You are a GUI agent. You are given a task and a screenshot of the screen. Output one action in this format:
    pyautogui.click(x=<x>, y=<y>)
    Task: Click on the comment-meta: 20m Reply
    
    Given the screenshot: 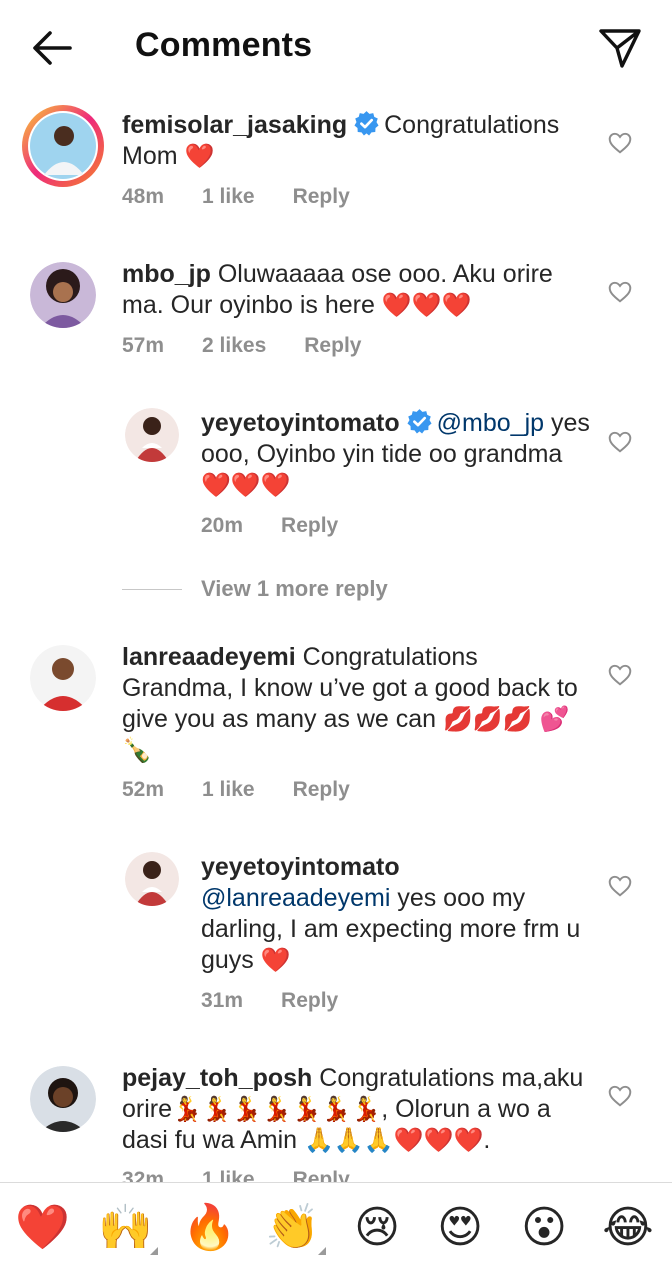 What is the action you would take?
    pyautogui.click(x=288, y=526)
    